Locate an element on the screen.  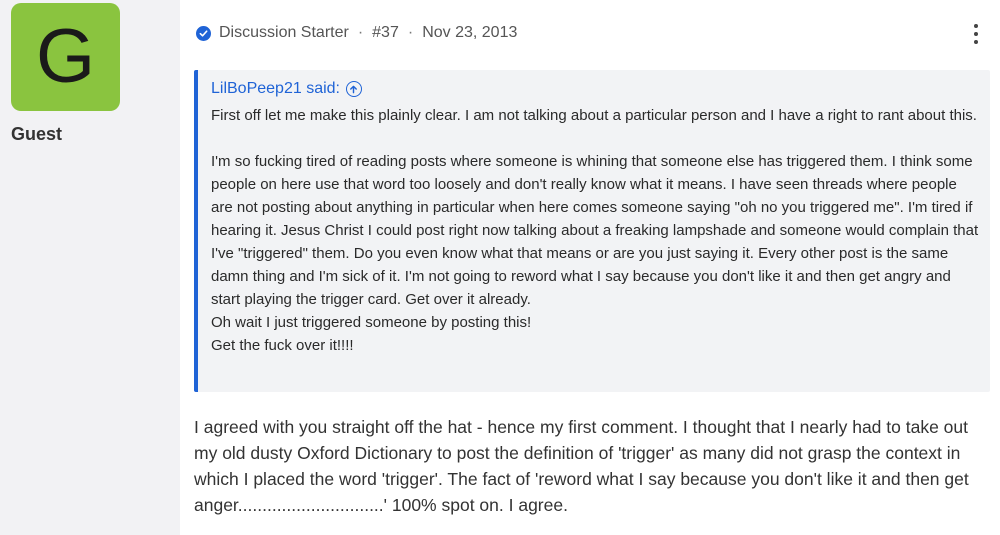
more-vertical-icon is located at coordinates (976, 34).